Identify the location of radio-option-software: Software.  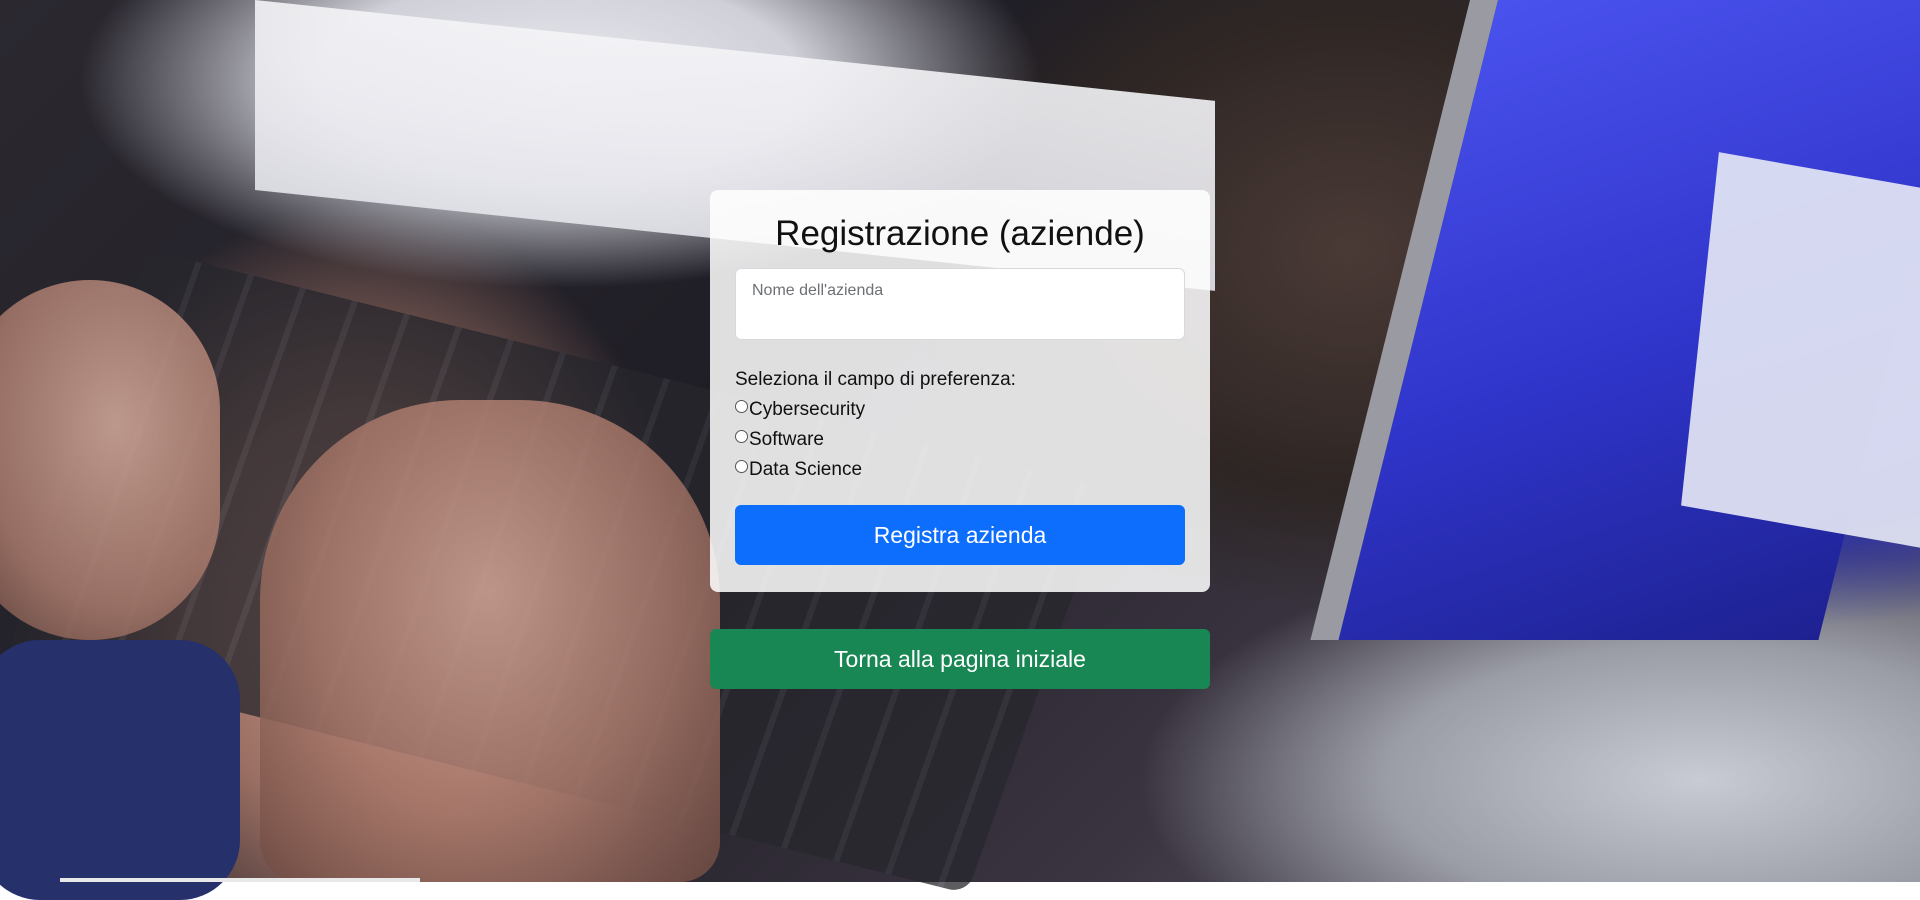
(960, 440).